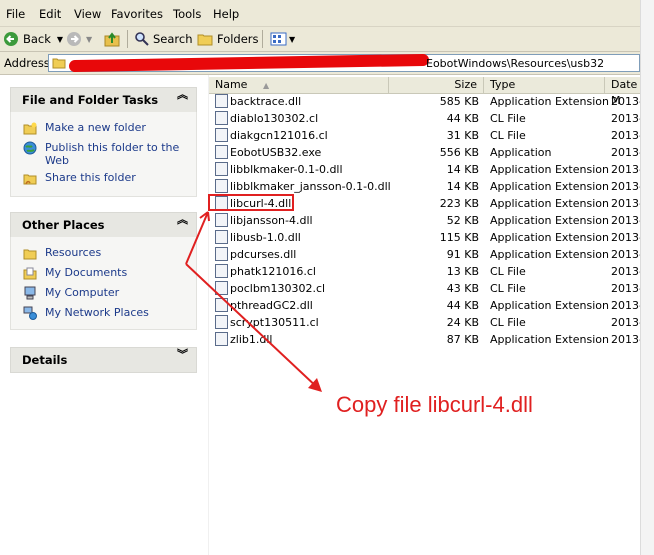 The image size is (654, 555). I want to click on annotation-text: Copy file libcurl-4.dll, so click(434, 404).